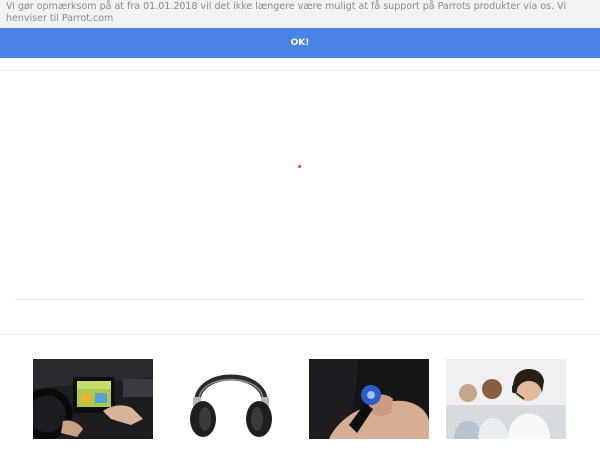  I want to click on product-card-car-kits, so click(93, 404).